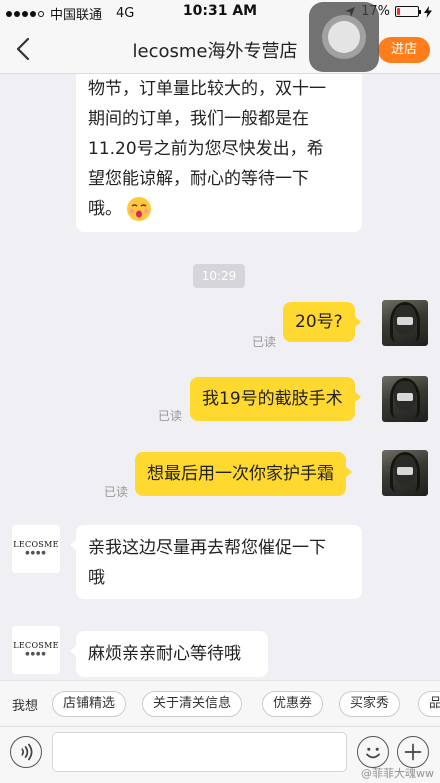  Describe the element at coordinates (408, 11) in the screenshot. I see `battery-icon` at that location.